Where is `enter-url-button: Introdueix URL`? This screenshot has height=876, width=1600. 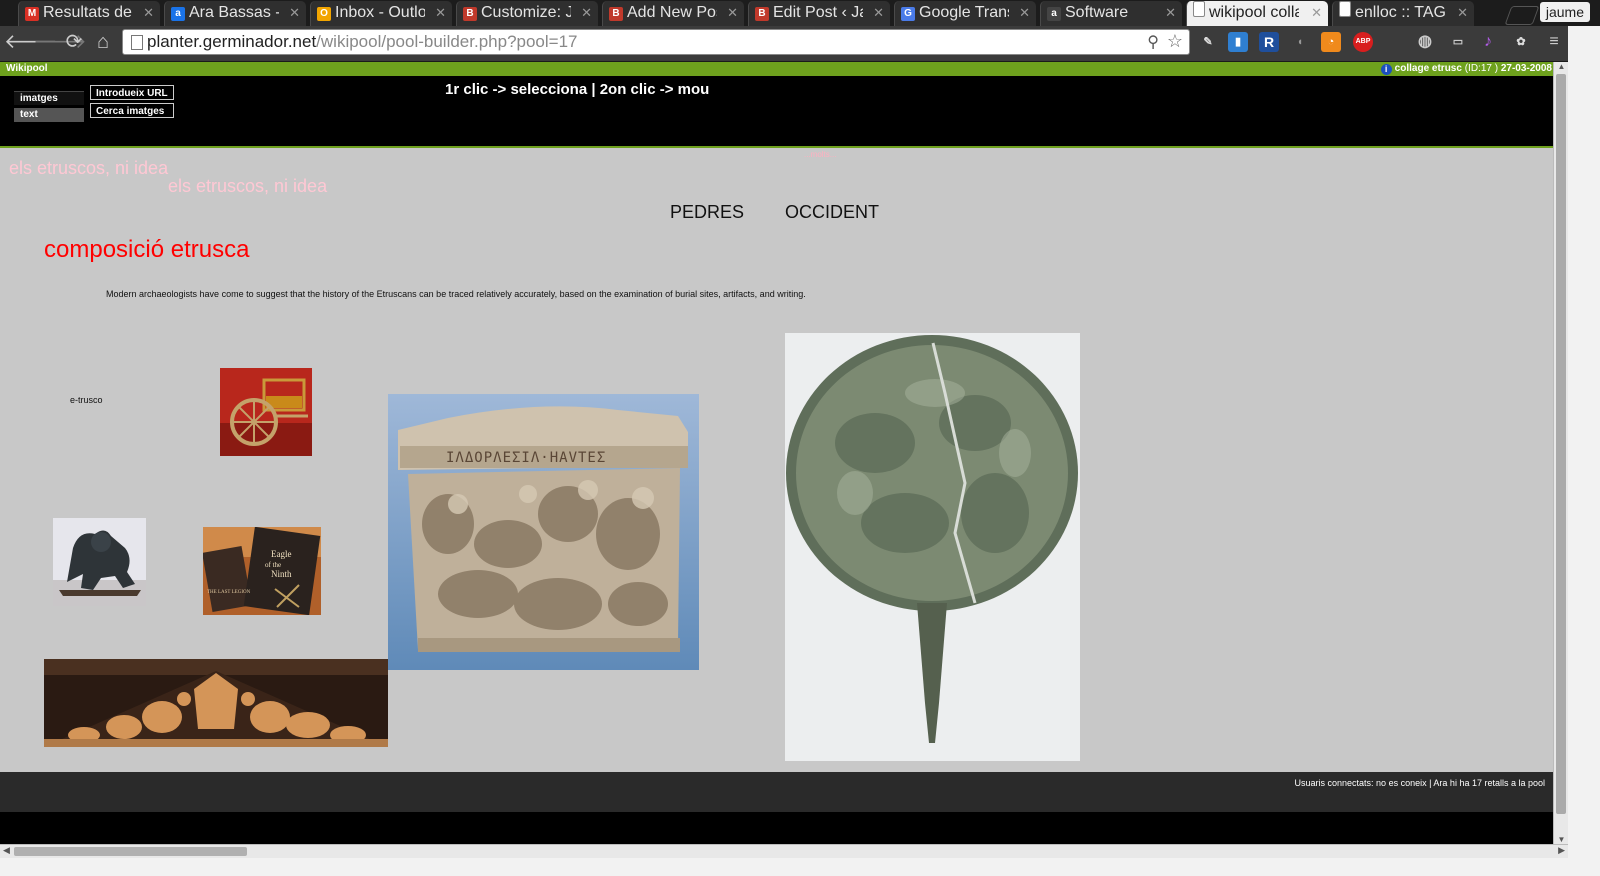 enter-url-button: Introdueix URL is located at coordinates (132, 92).